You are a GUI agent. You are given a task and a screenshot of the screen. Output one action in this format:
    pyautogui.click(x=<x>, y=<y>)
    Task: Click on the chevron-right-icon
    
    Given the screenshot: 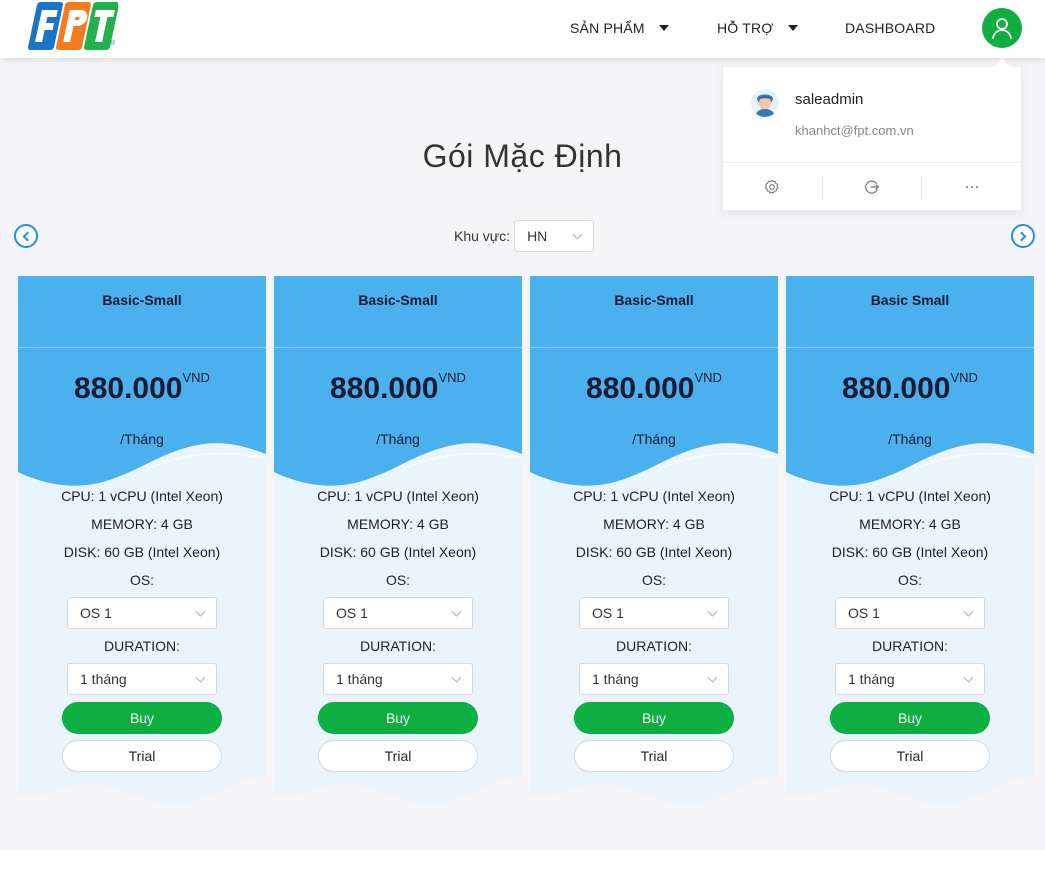 What is the action you would take?
    pyautogui.click(x=1021, y=236)
    